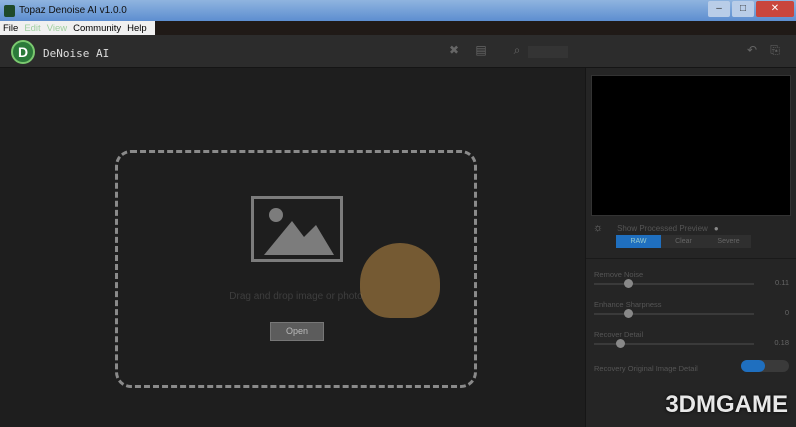 This screenshot has height=427, width=796. What do you see at coordinates (752, 50) in the screenshot?
I see `undo-icon: ↶` at bounding box center [752, 50].